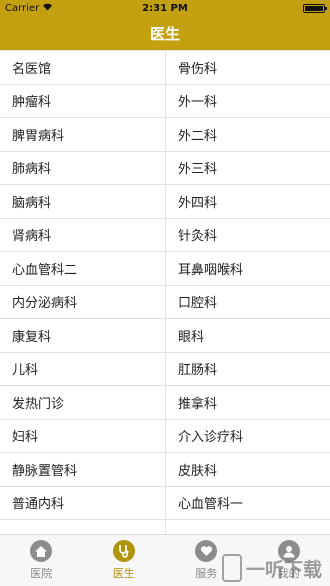 Image resolution: width=330 pixels, height=586 pixels. I want to click on department-item: 针灸科, so click(247, 235).